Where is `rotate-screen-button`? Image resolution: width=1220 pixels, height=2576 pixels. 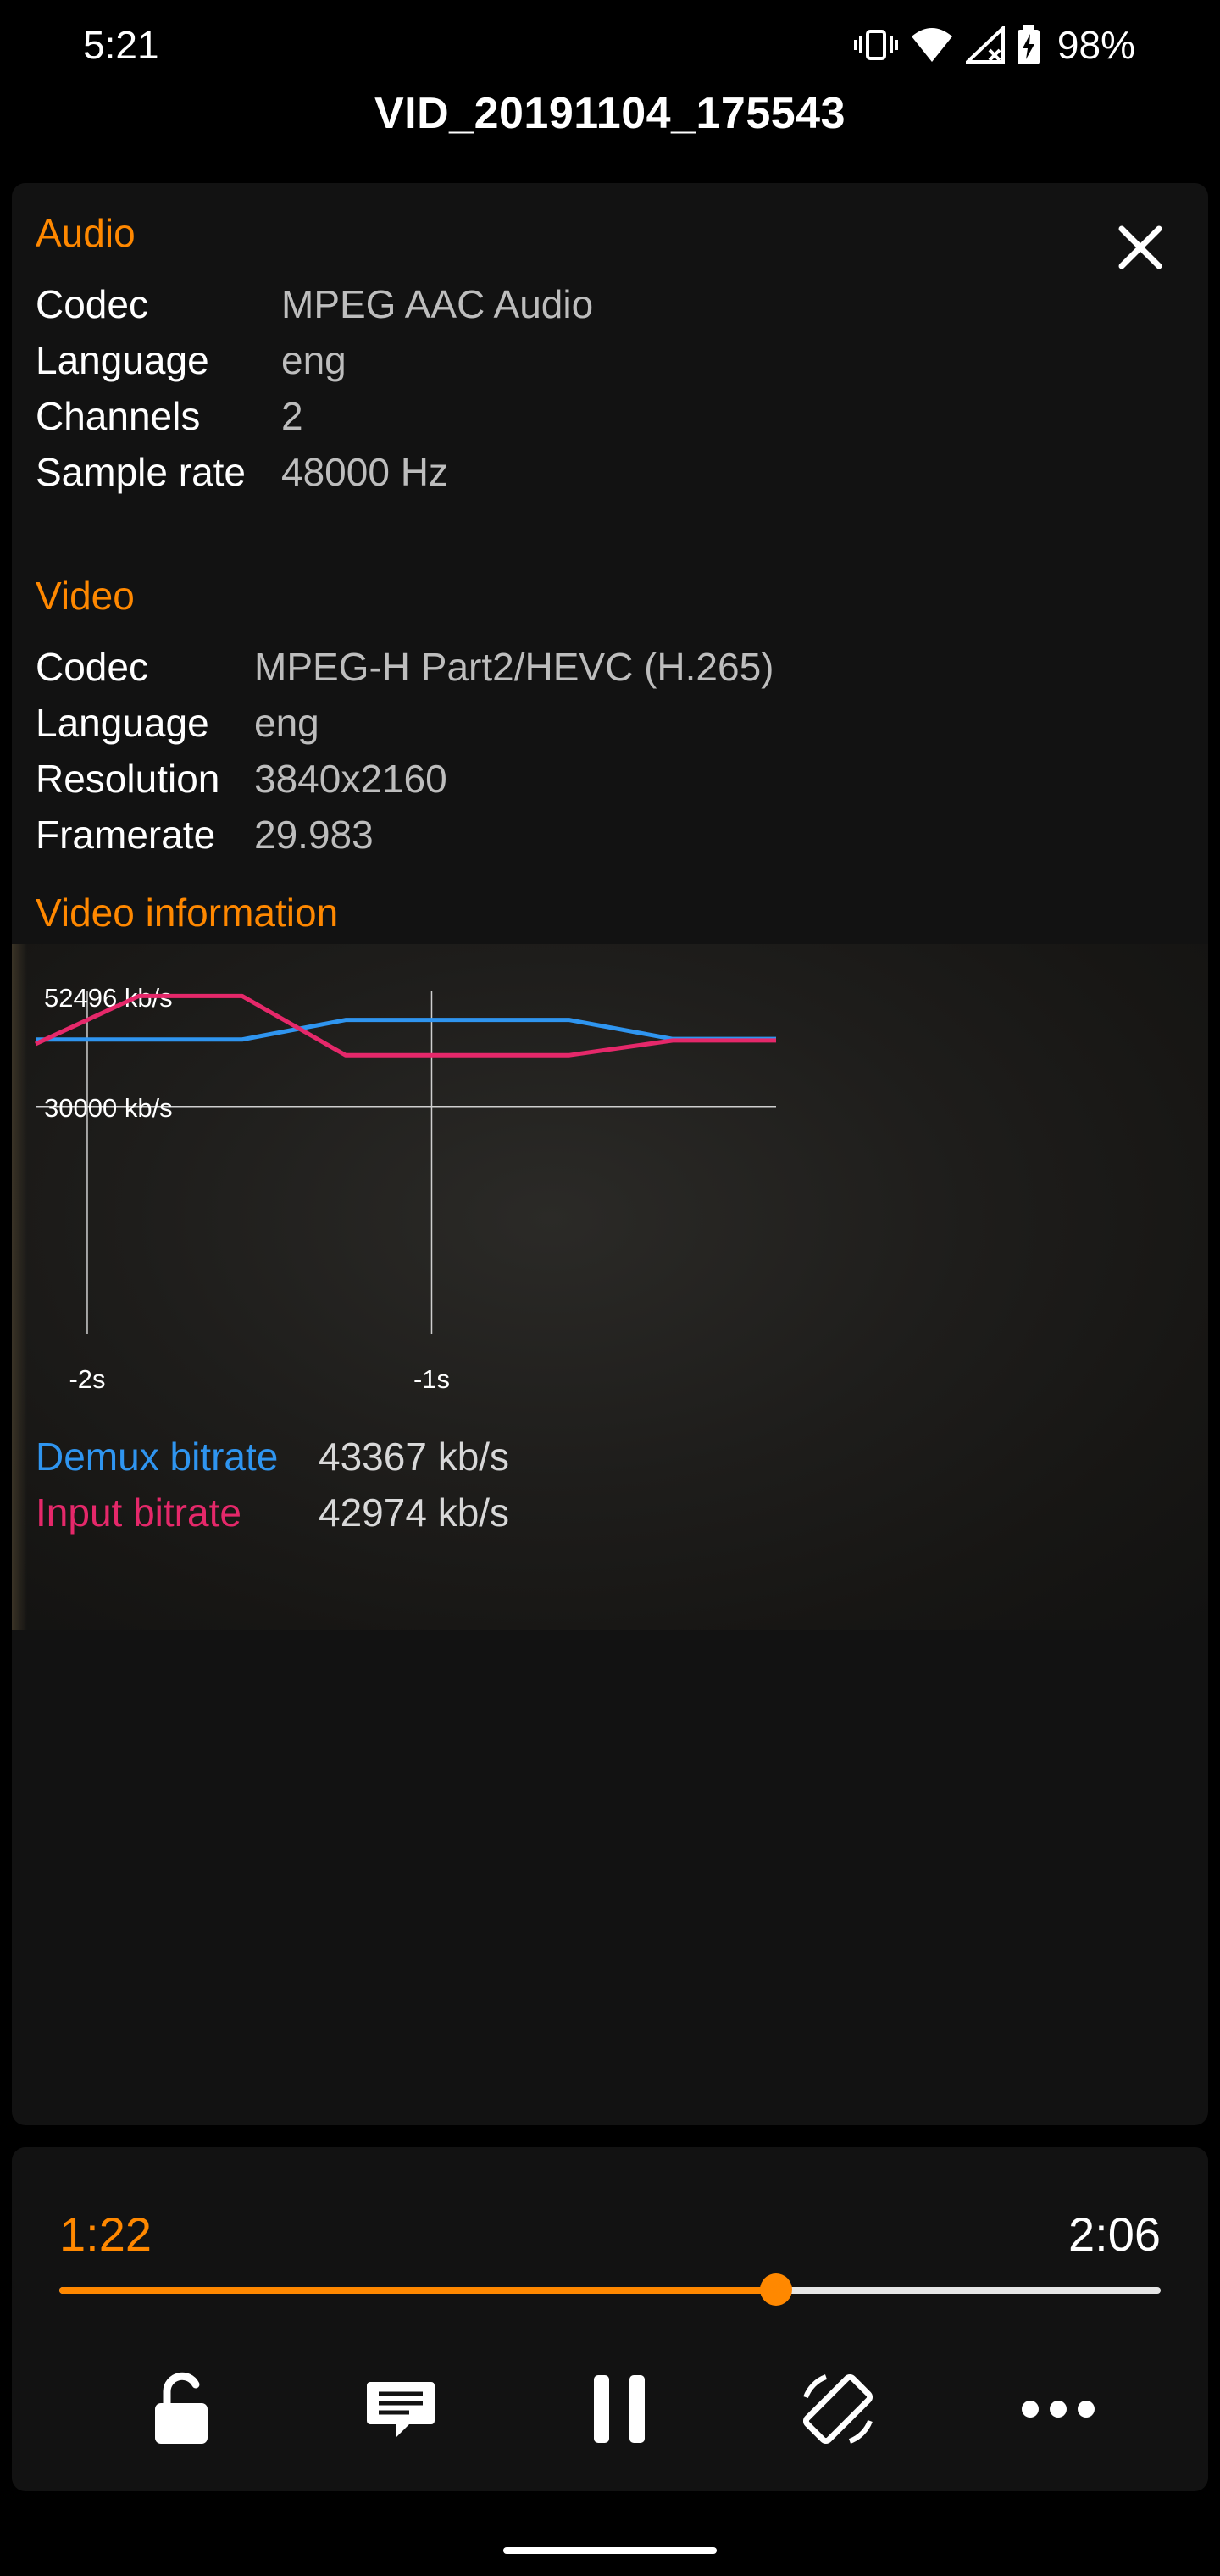 rotate-screen-button is located at coordinates (837, 2409).